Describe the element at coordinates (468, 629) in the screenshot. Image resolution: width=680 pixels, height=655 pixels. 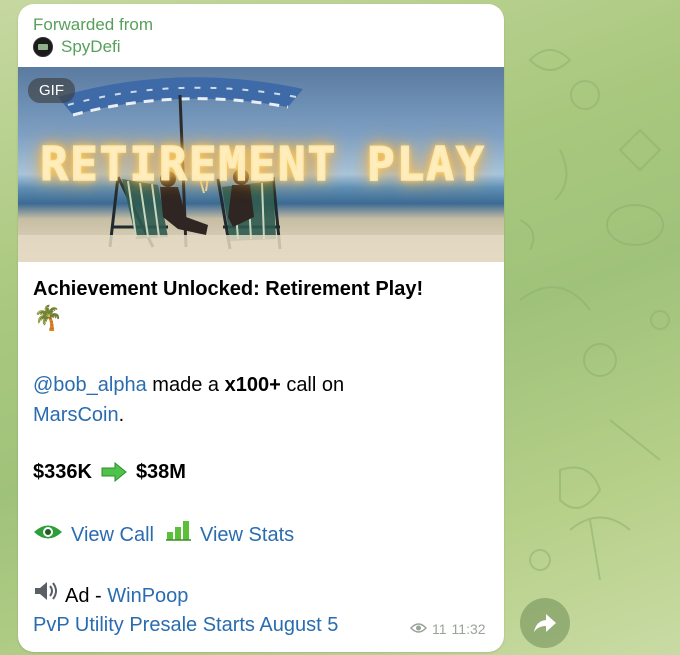
I see `message-time: 11:32` at that location.